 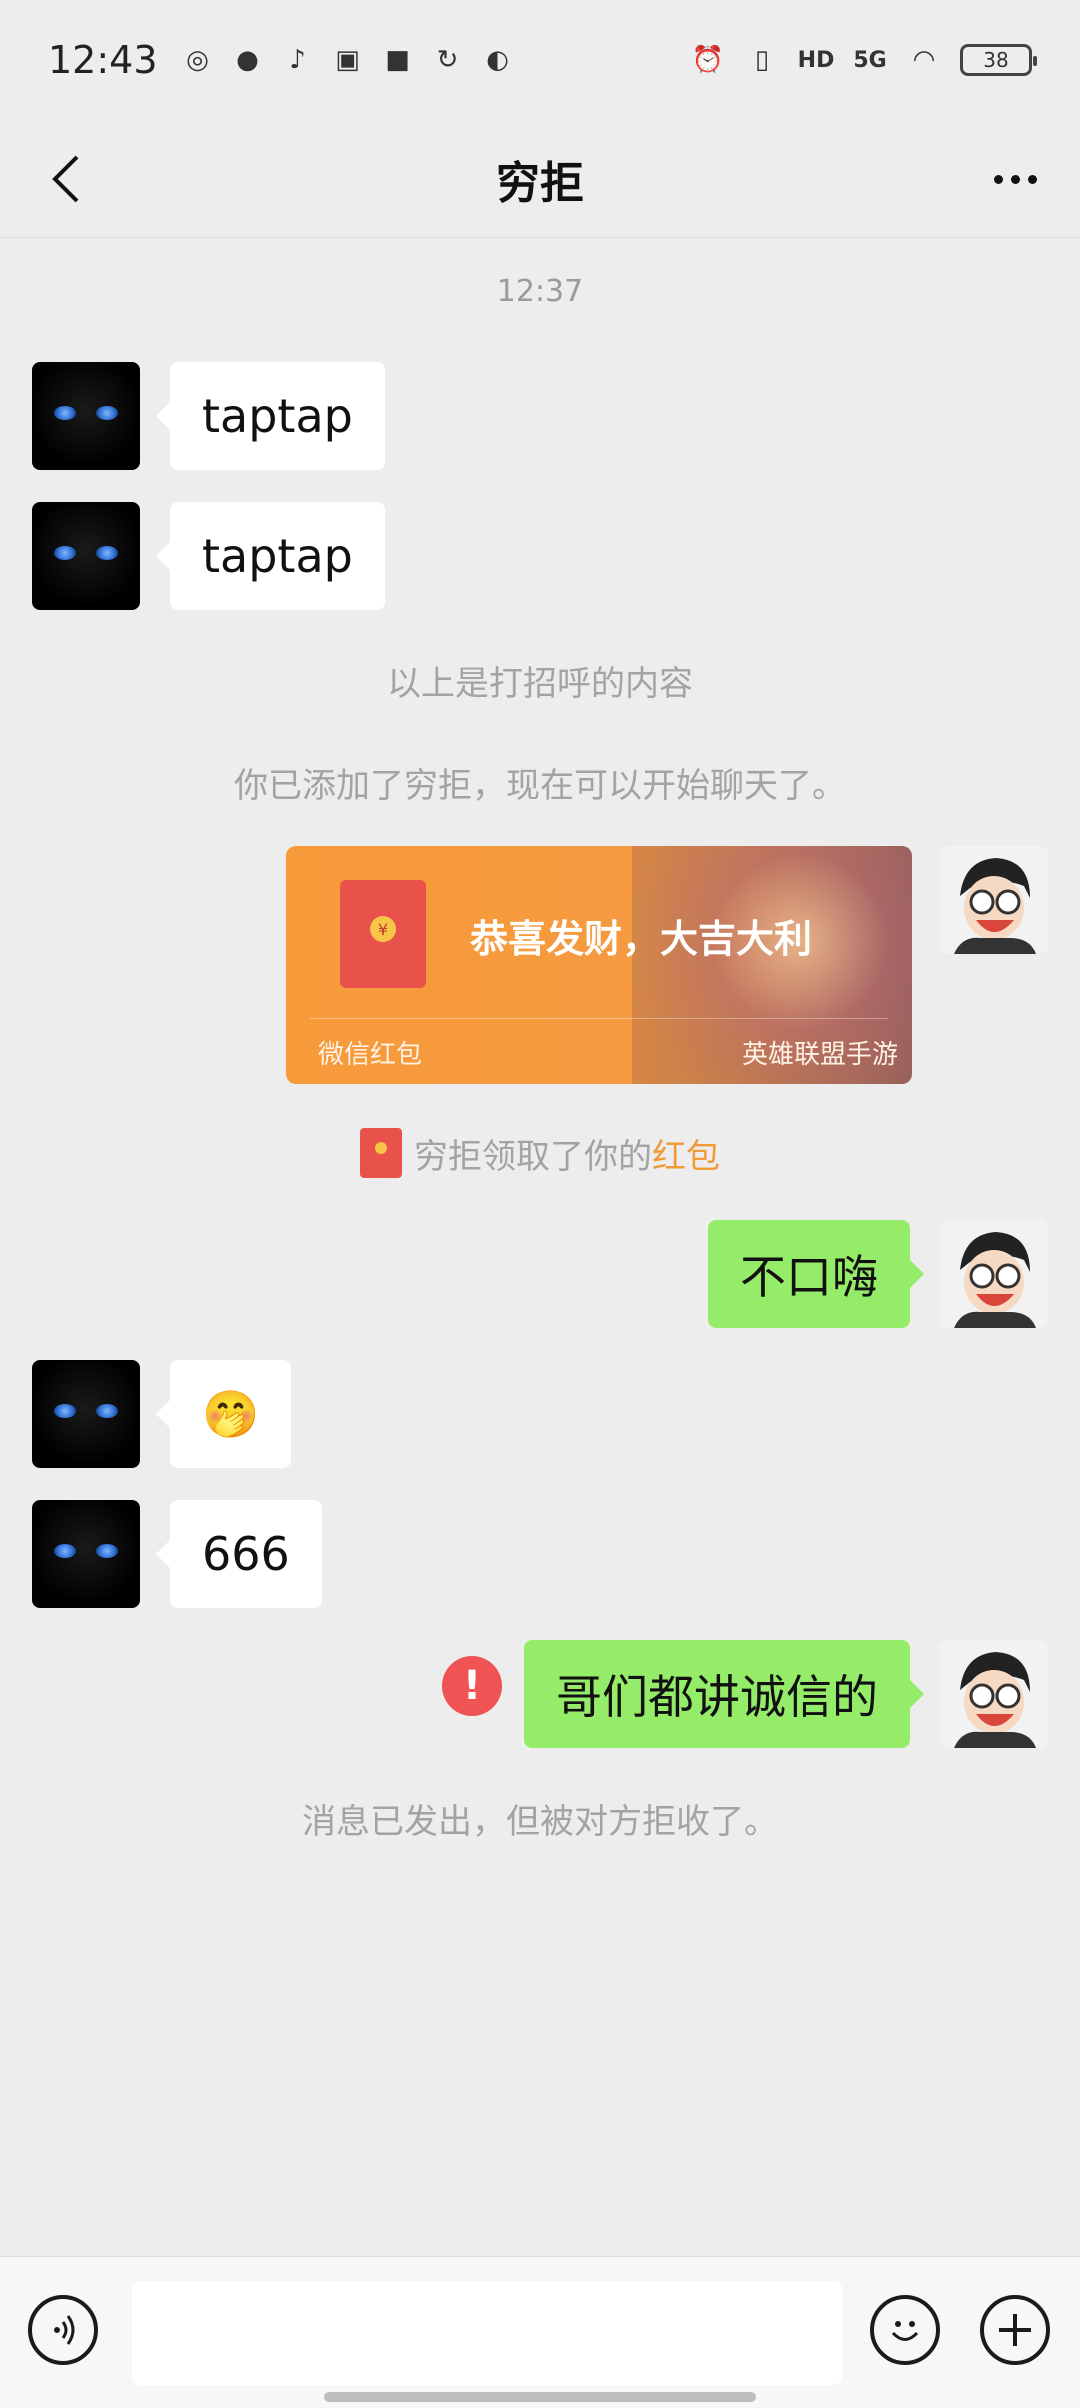 I want to click on hd-icon: HD, so click(x=816, y=60).